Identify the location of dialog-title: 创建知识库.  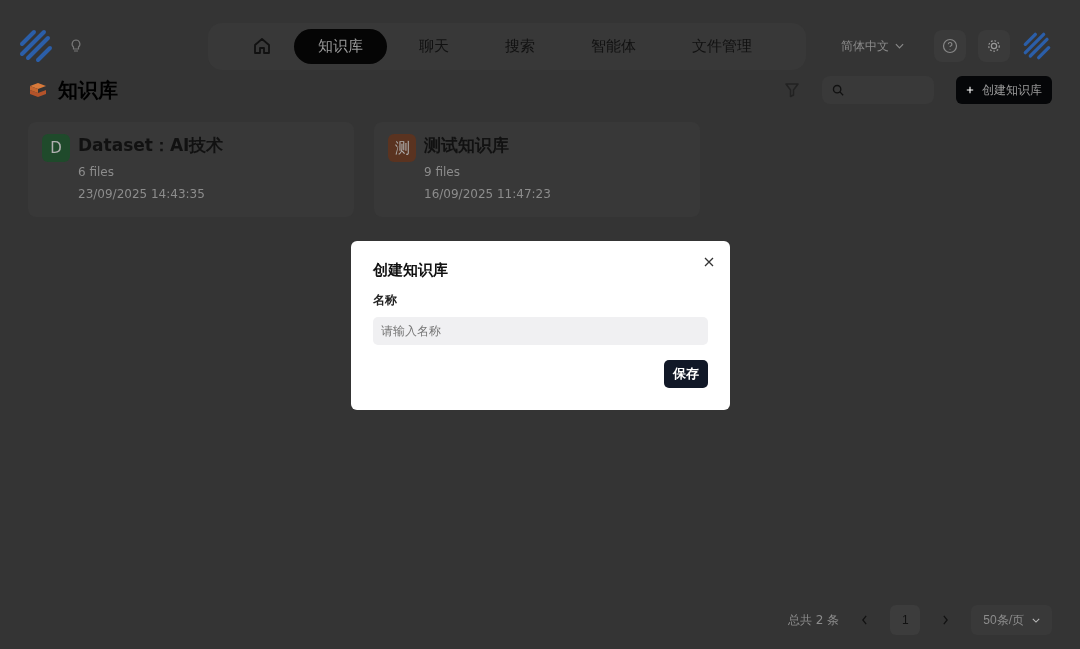
(411, 270).